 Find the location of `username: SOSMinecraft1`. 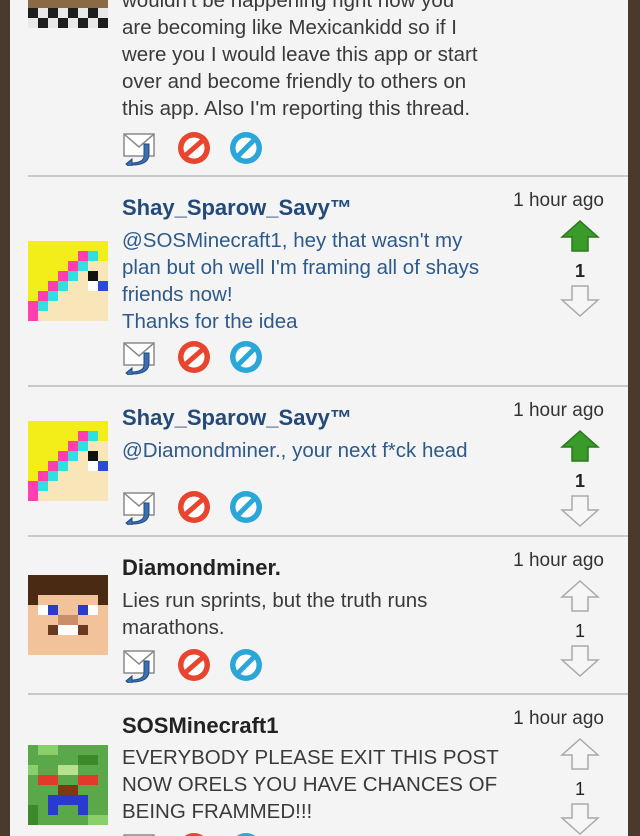

username: SOSMinecraft1 is located at coordinates (200, 726).